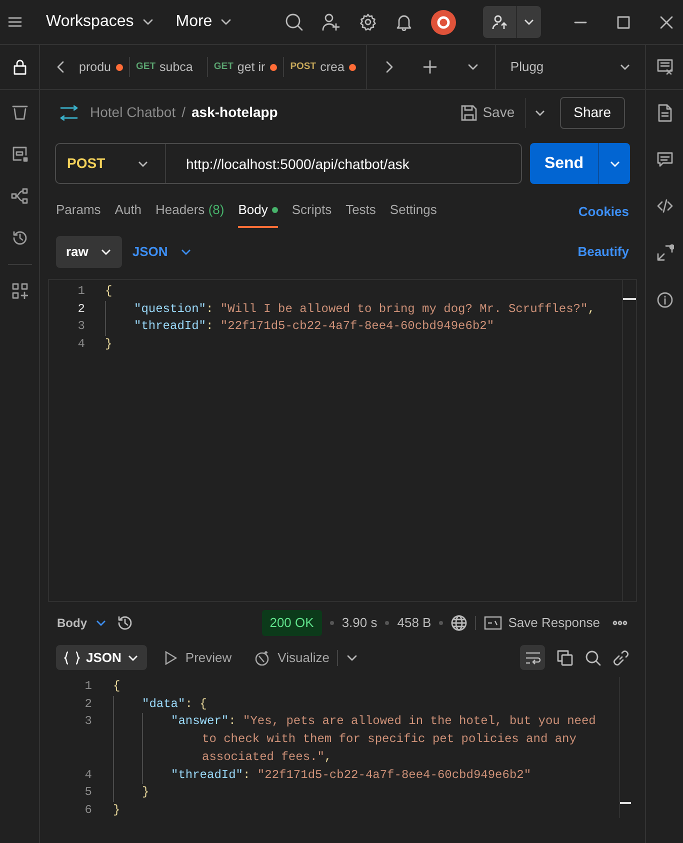 Image resolution: width=683 pixels, height=843 pixels. I want to click on response-time: 3.90 s, so click(360, 623).